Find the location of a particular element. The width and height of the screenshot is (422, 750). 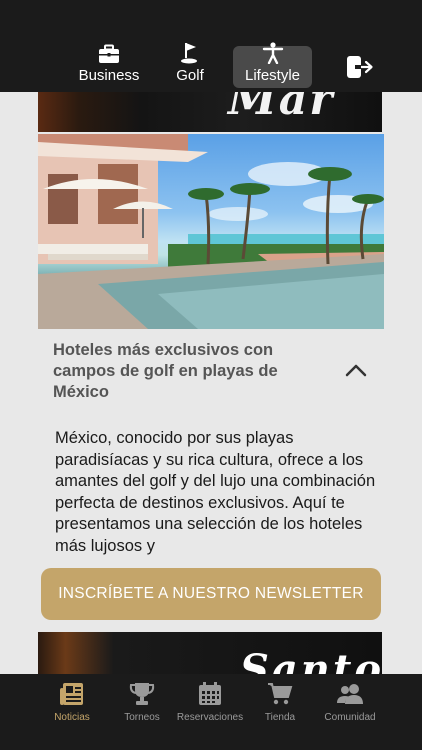

banner-script-text: Mar is located at coordinates (281, 108).